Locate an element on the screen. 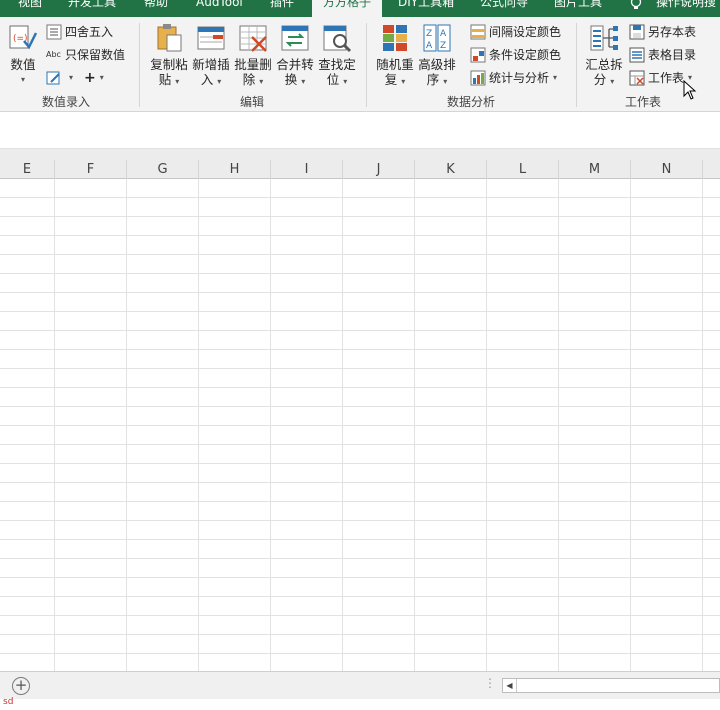 The image size is (720, 710). tab-diy-toolbox: DIY工具箱 is located at coordinates (426, 8).